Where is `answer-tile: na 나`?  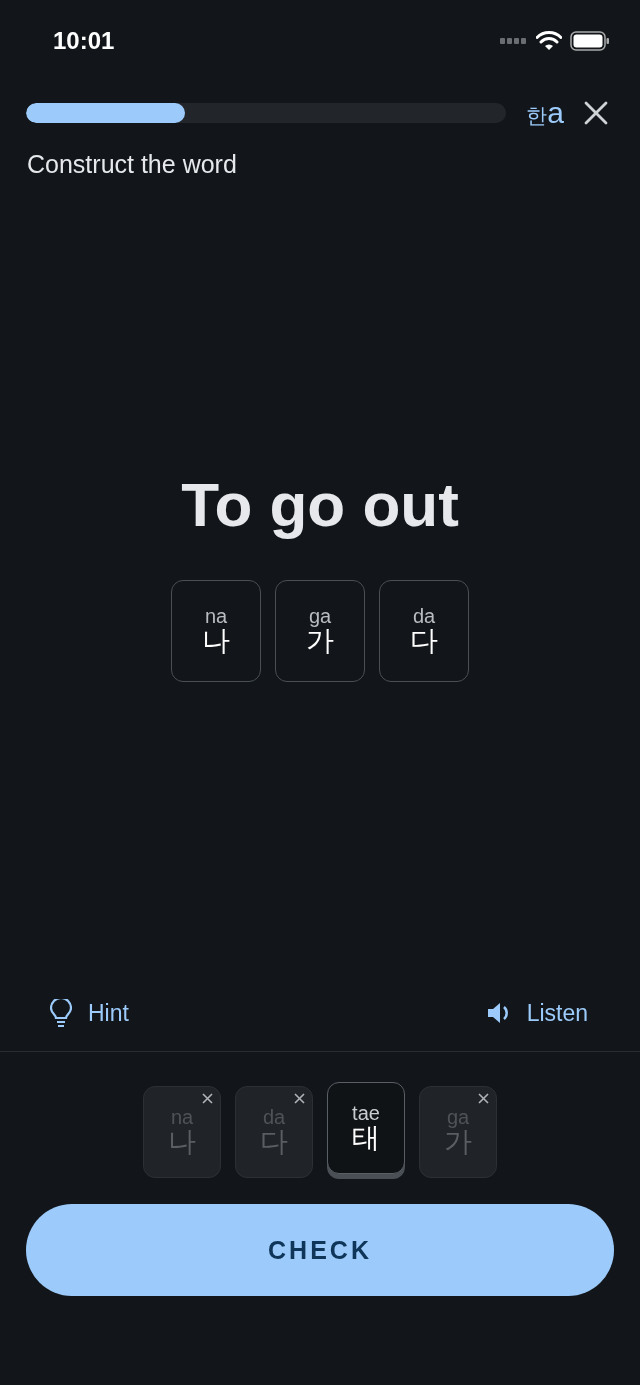
answer-tile: na 나 is located at coordinates (216, 631).